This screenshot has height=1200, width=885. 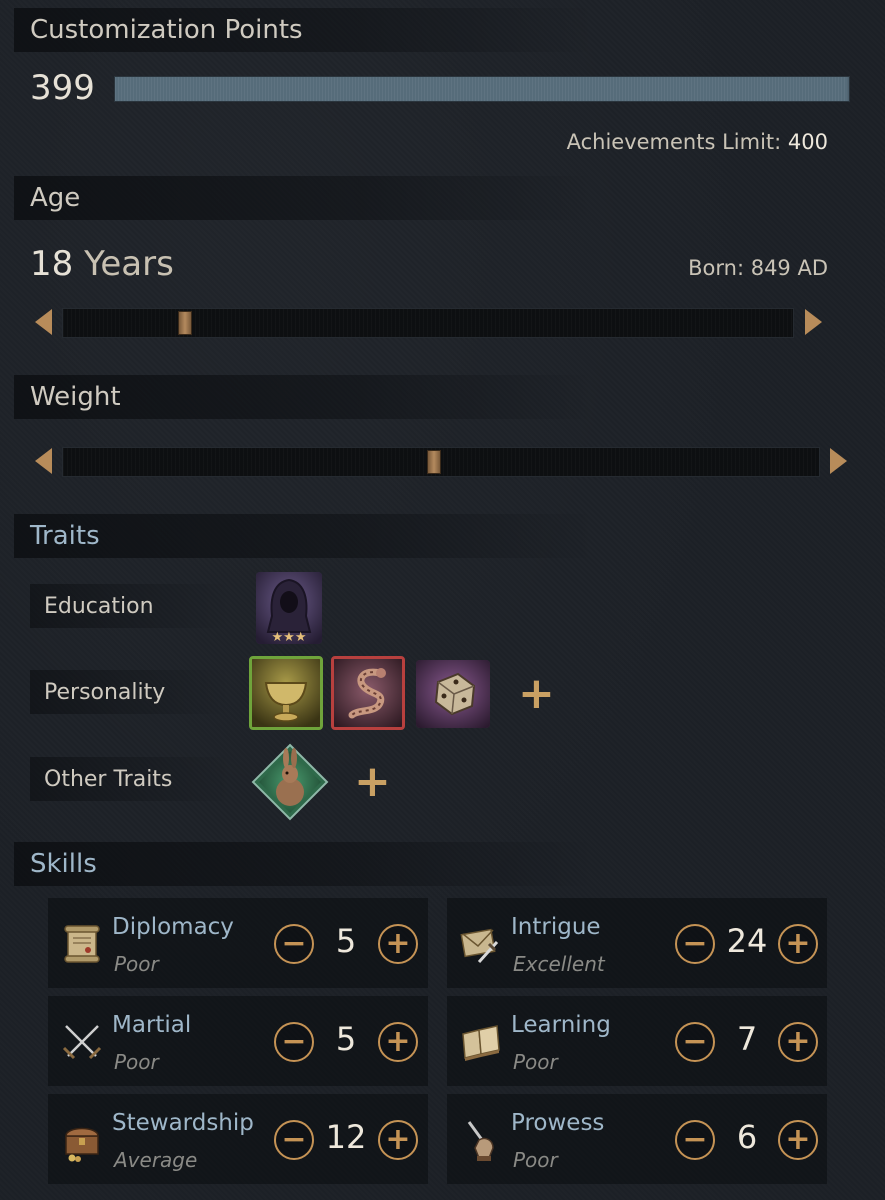 What do you see at coordinates (156, 1160) in the screenshot?
I see `skill-level: Average` at bounding box center [156, 1160].